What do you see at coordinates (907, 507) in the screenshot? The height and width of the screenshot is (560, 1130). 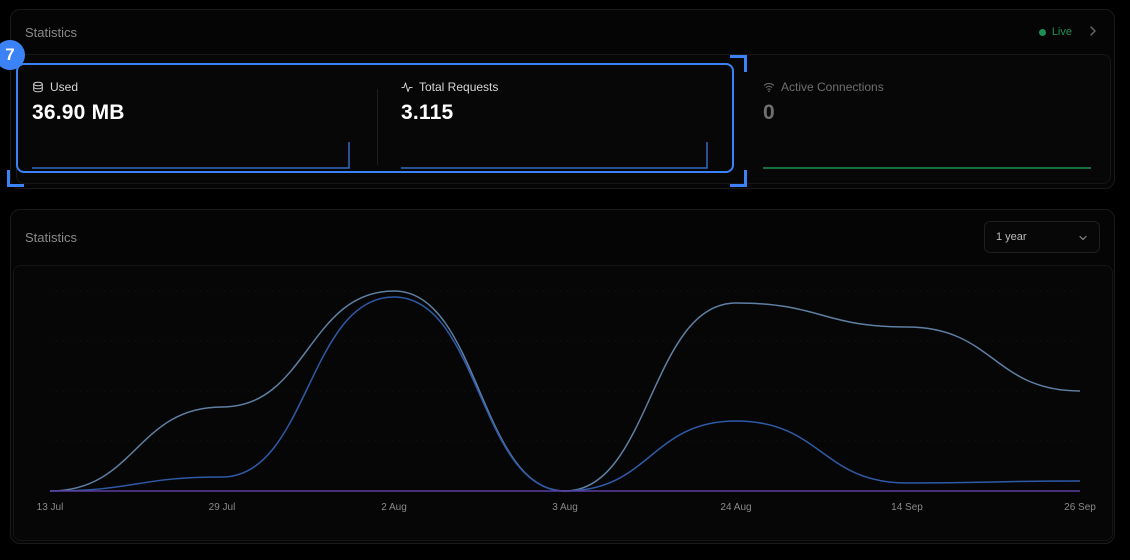 I see `x-tick-label: 14 Sep` at bounding box center [907, 507].